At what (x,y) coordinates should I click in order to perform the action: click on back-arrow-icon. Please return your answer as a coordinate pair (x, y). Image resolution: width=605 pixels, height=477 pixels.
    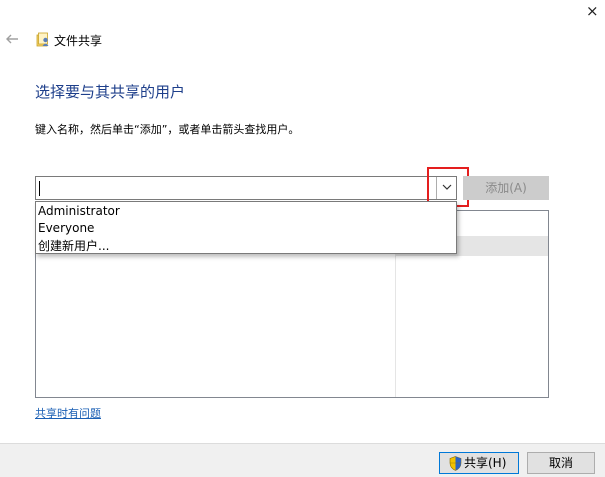
    Looking at the image, I should click on (12, 39).